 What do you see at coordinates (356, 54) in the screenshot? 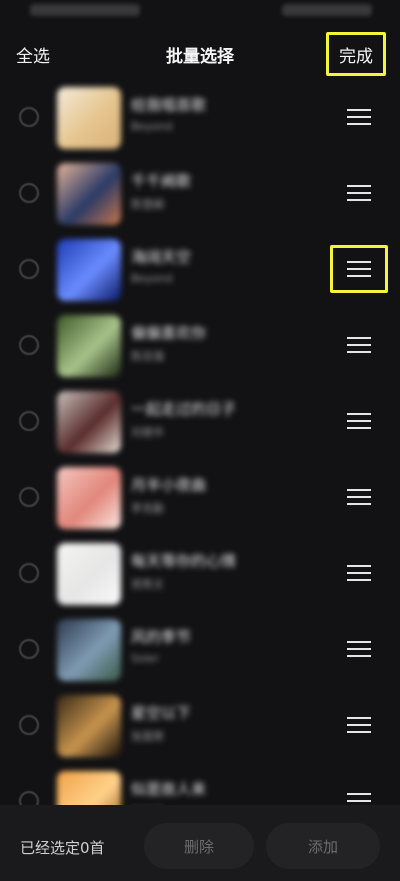
I see `done-button: 完成` at bounding box center [356, 54].